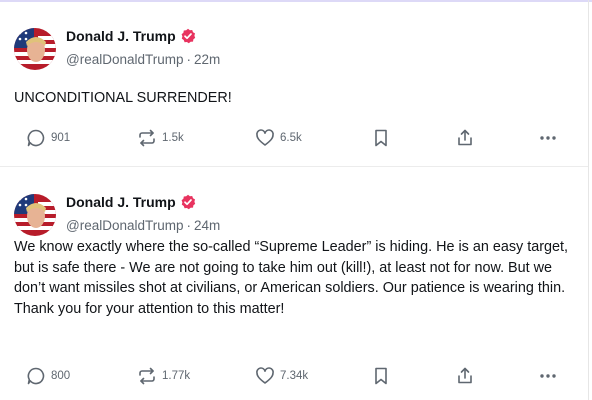  I want to click on reblog-count: 1.5k, so click(173, 138).